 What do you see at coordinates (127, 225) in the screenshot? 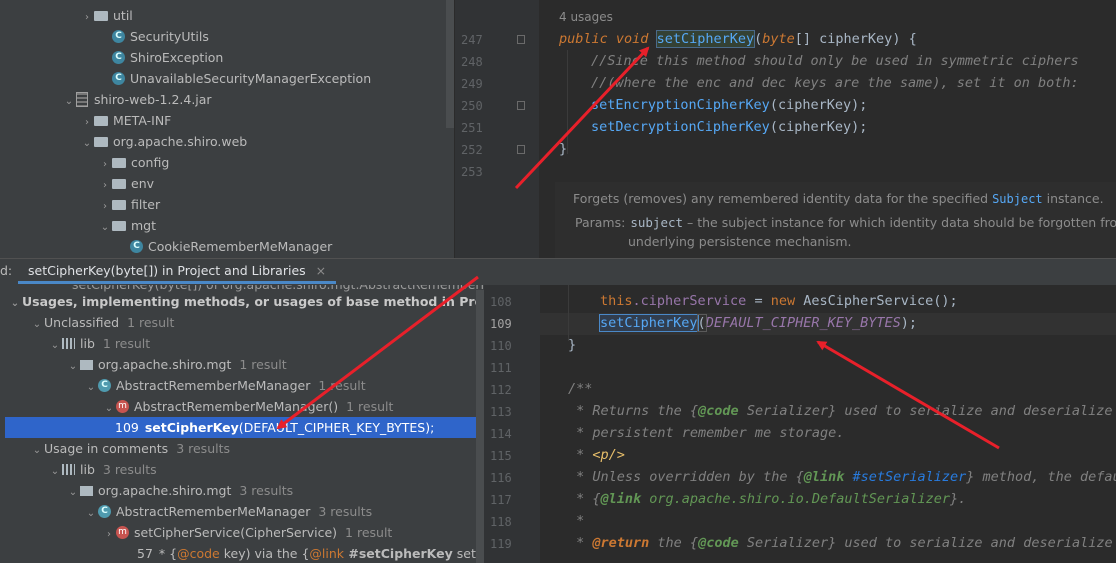
I see `tree-item: ⌄ mgt` at bounding box center [127, 225].